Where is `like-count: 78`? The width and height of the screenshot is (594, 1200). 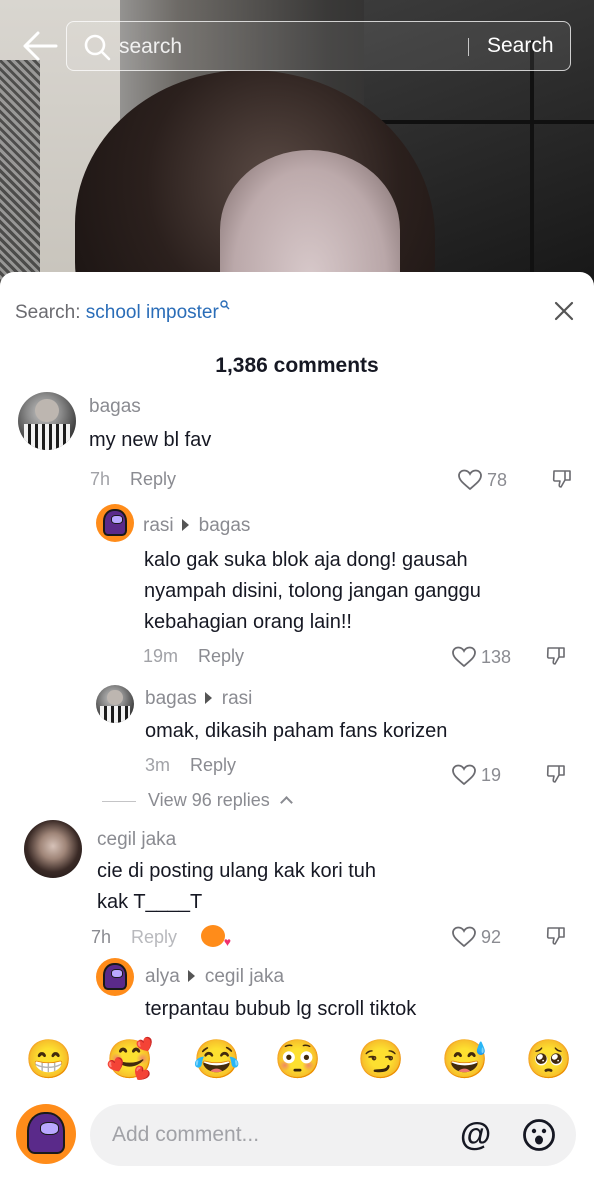 like-count: 78 is located at coordinates (497, 480).